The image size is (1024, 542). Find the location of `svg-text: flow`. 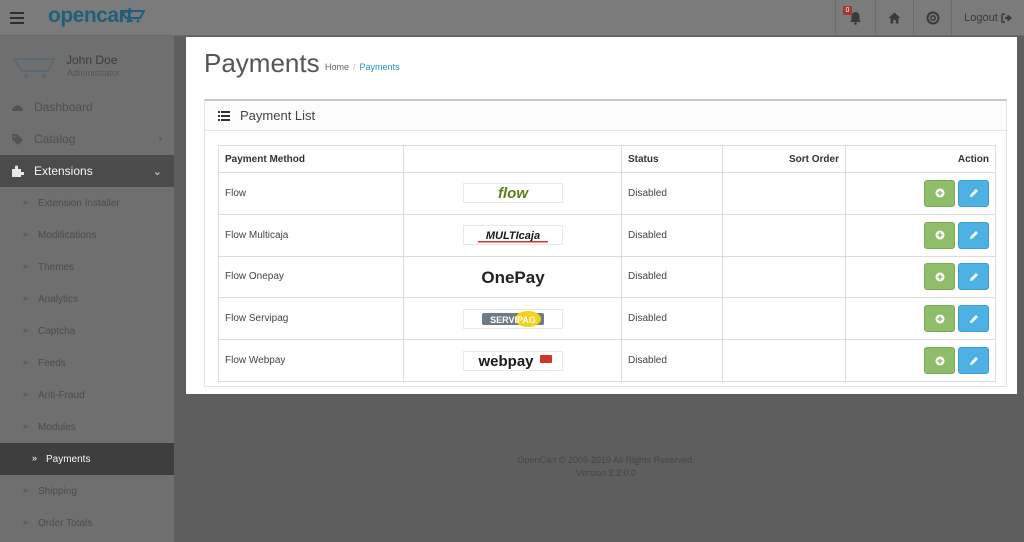

svg-text: flow is located at coordinates (513, 193).